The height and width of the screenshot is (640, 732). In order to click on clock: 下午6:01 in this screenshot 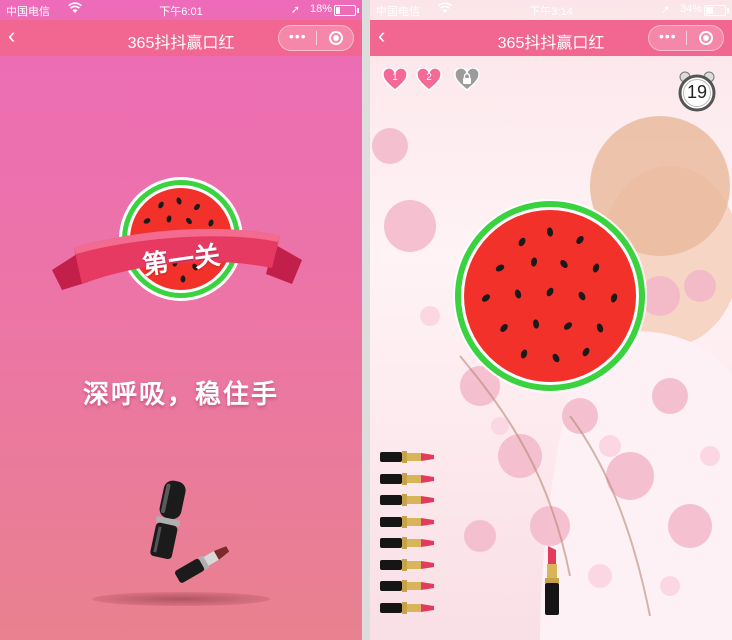, I will do `click(181, 12)`.